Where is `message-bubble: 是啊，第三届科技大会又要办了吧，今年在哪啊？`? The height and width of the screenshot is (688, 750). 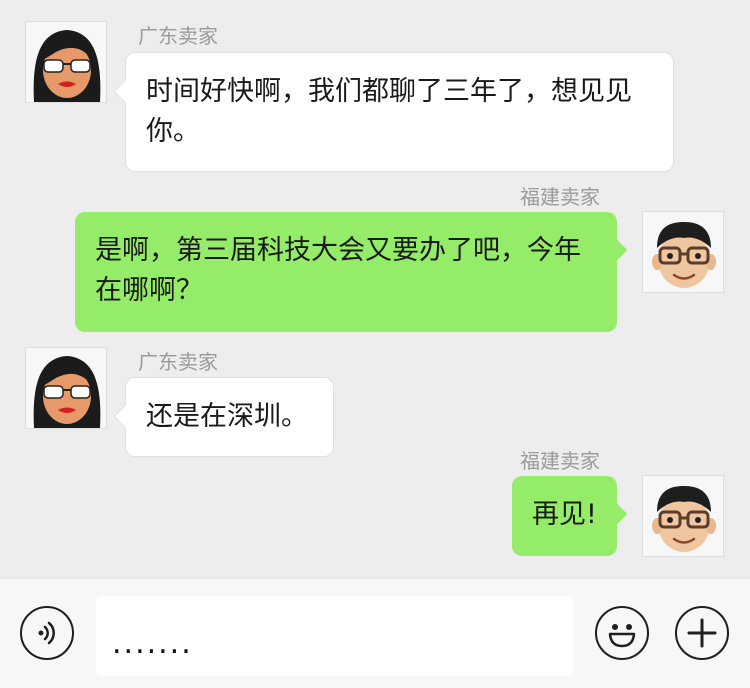 message-bubble: 是啊，第三届科技大会又要办了吧，今年在哪啊？ is located at coordinates (346, 272).